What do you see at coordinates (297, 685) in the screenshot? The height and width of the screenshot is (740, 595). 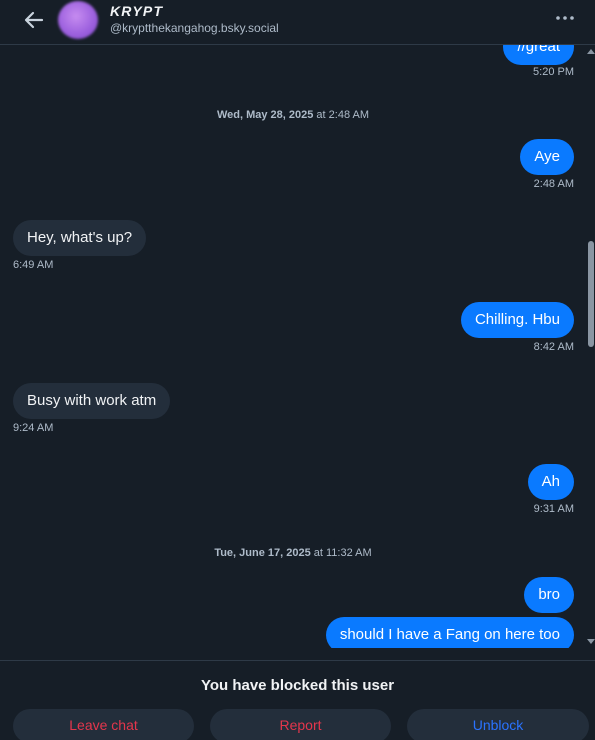 I see `blocked-notice: You have blocked this user` at bounding box center [297, 685].